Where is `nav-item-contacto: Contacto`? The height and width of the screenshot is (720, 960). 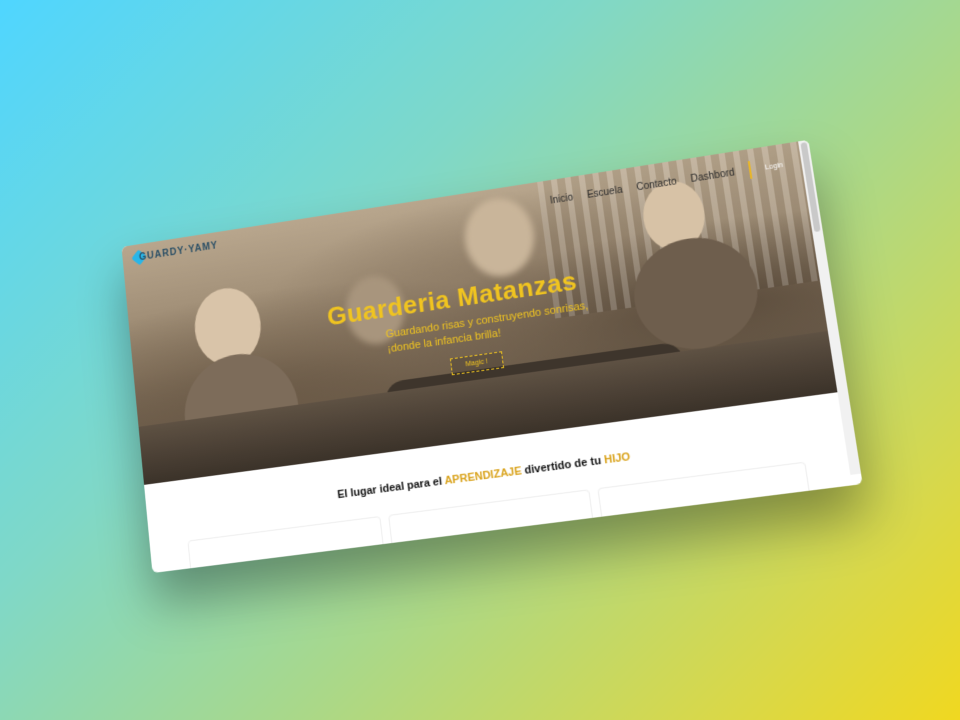
nav-item-contacto: Contacto is located at coordinates (657, 184).